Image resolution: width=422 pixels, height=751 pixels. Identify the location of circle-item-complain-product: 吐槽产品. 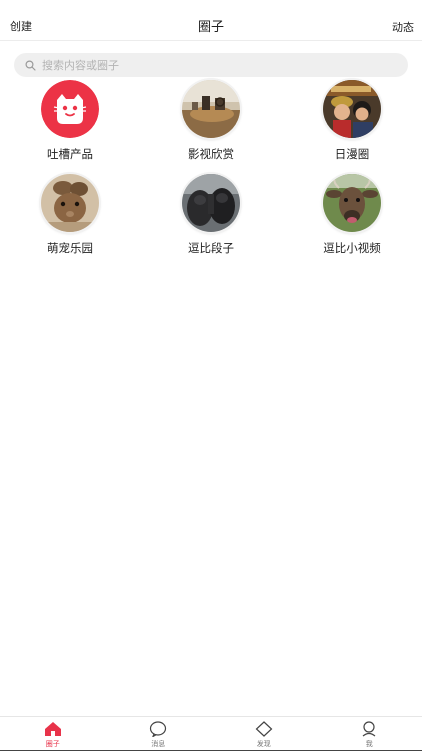
(70, 121).